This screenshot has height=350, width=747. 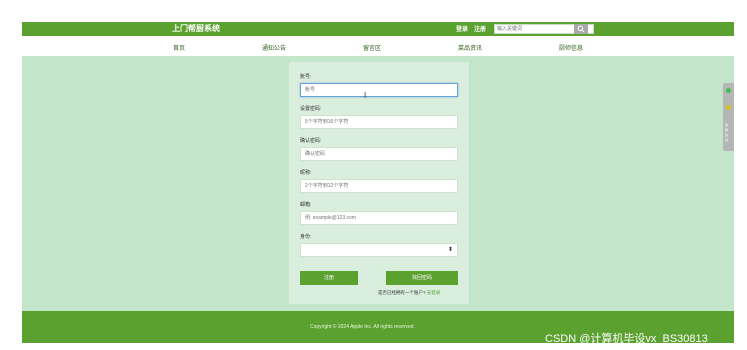 What do you see at coordinates (727, 130) in the screenshot?
I see `side-text-2: 服` at bounding box center [727, 130].